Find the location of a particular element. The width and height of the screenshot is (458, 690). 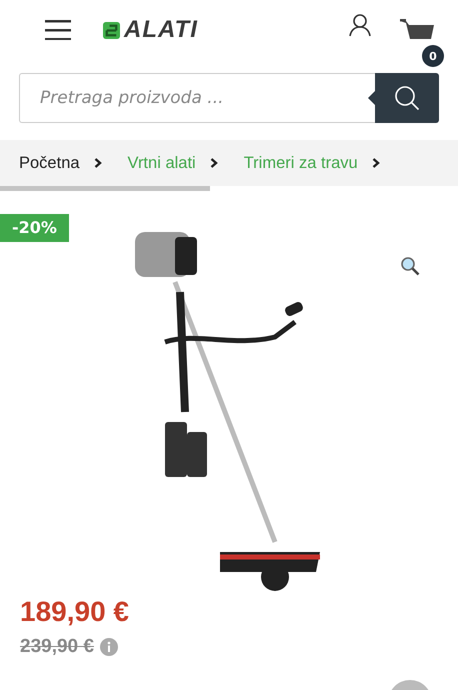

zoom-icon is located at coordinates (410, 266).